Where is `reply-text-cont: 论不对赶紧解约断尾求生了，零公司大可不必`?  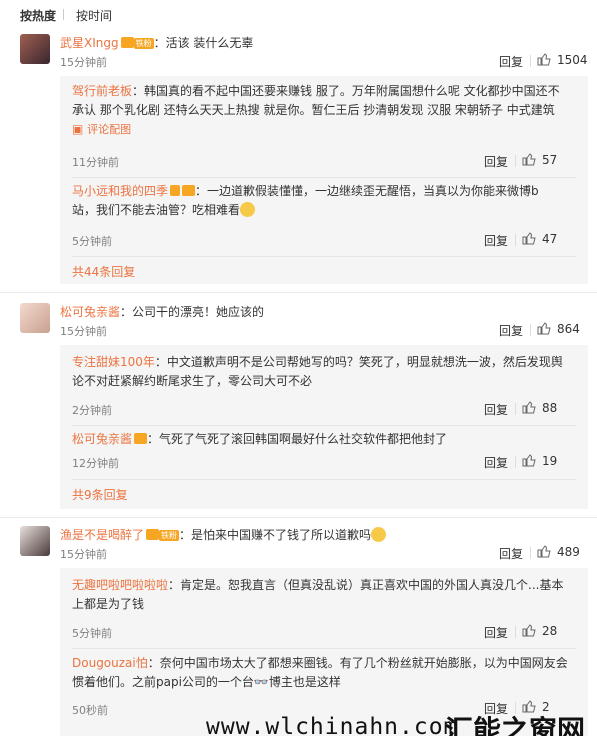
reply-text-cont: 论不对赶紧解约断尾求生了，零公司大可不必 is located at coordinates (192, 381).